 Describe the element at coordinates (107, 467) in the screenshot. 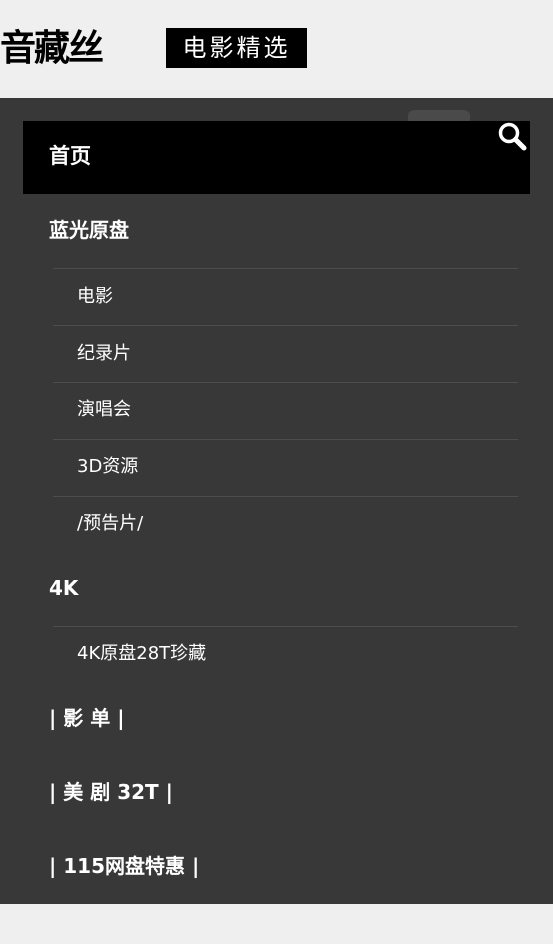

I see `nav-subitem-3d: 3D资源` at that location.